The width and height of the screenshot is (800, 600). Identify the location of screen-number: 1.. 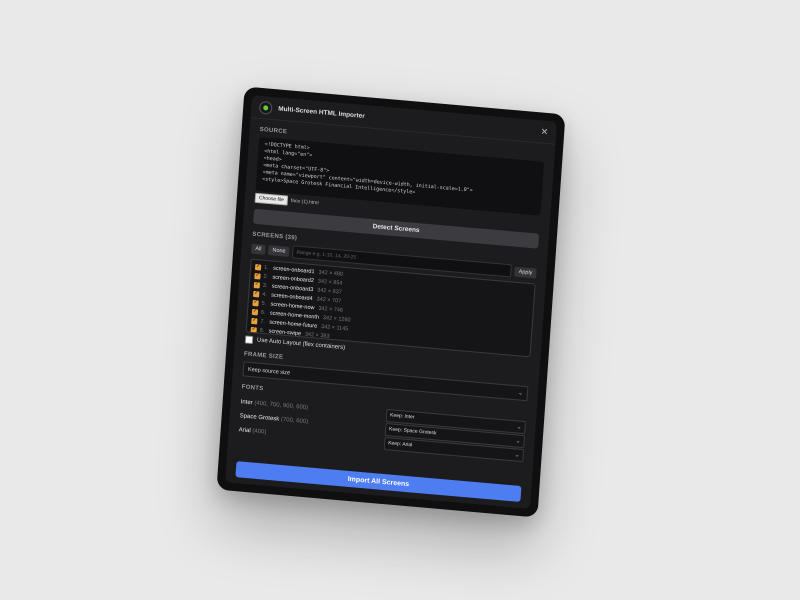
(266, 267).